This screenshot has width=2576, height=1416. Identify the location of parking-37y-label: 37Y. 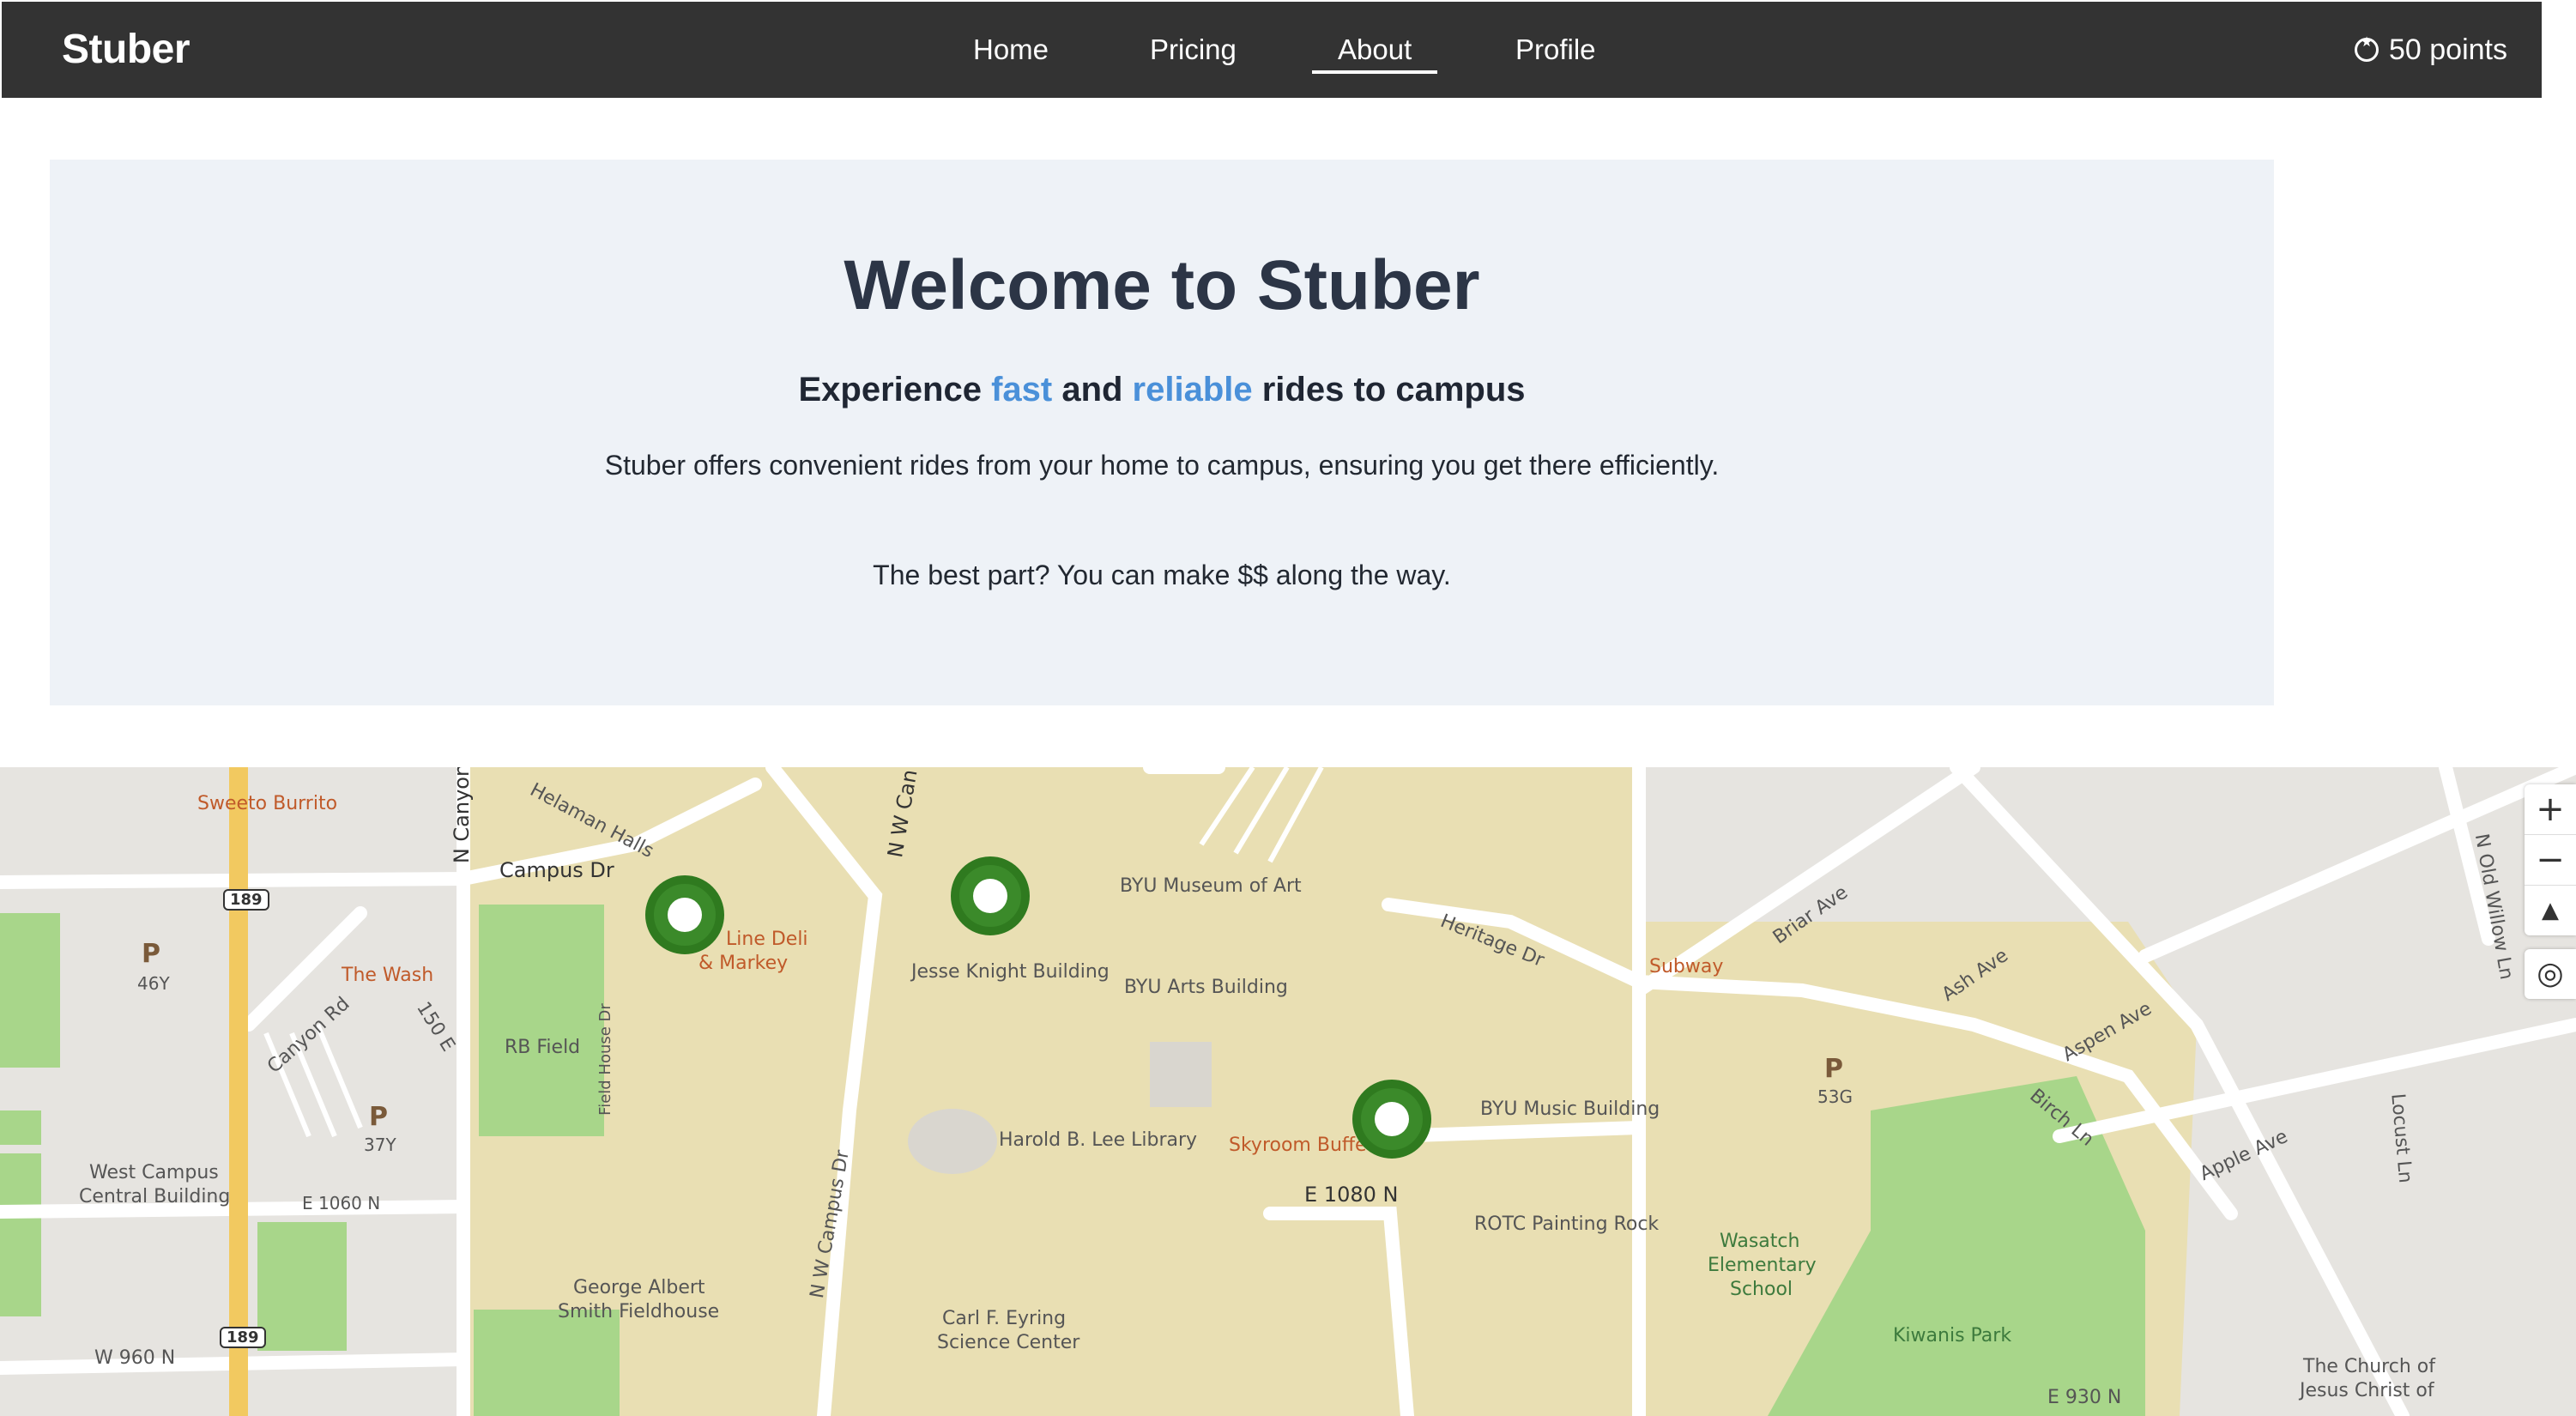
(380, 1145).